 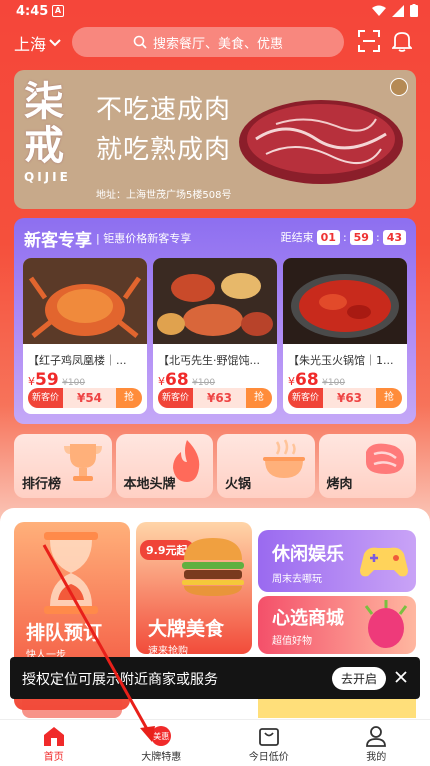 I want to click on card-title: 心选商城, so click(x=308, y=618).